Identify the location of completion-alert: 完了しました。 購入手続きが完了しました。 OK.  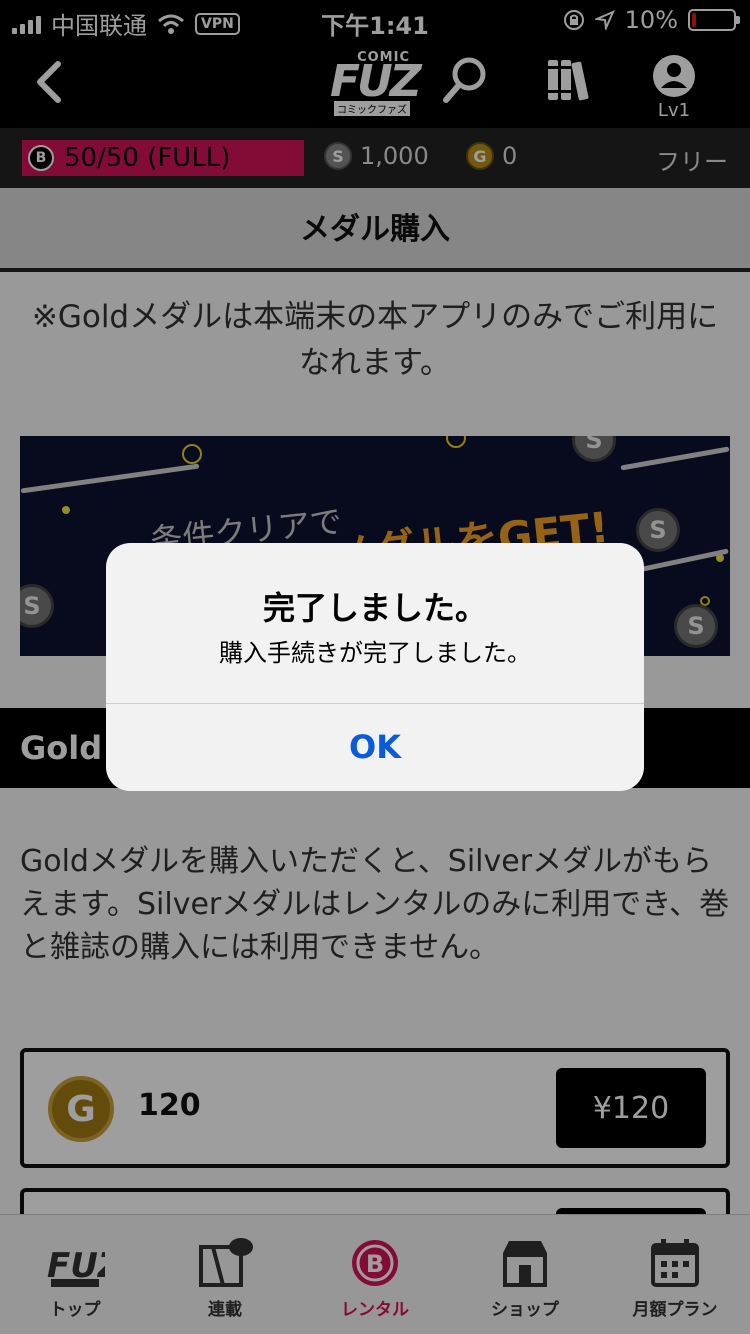
(375, 667).